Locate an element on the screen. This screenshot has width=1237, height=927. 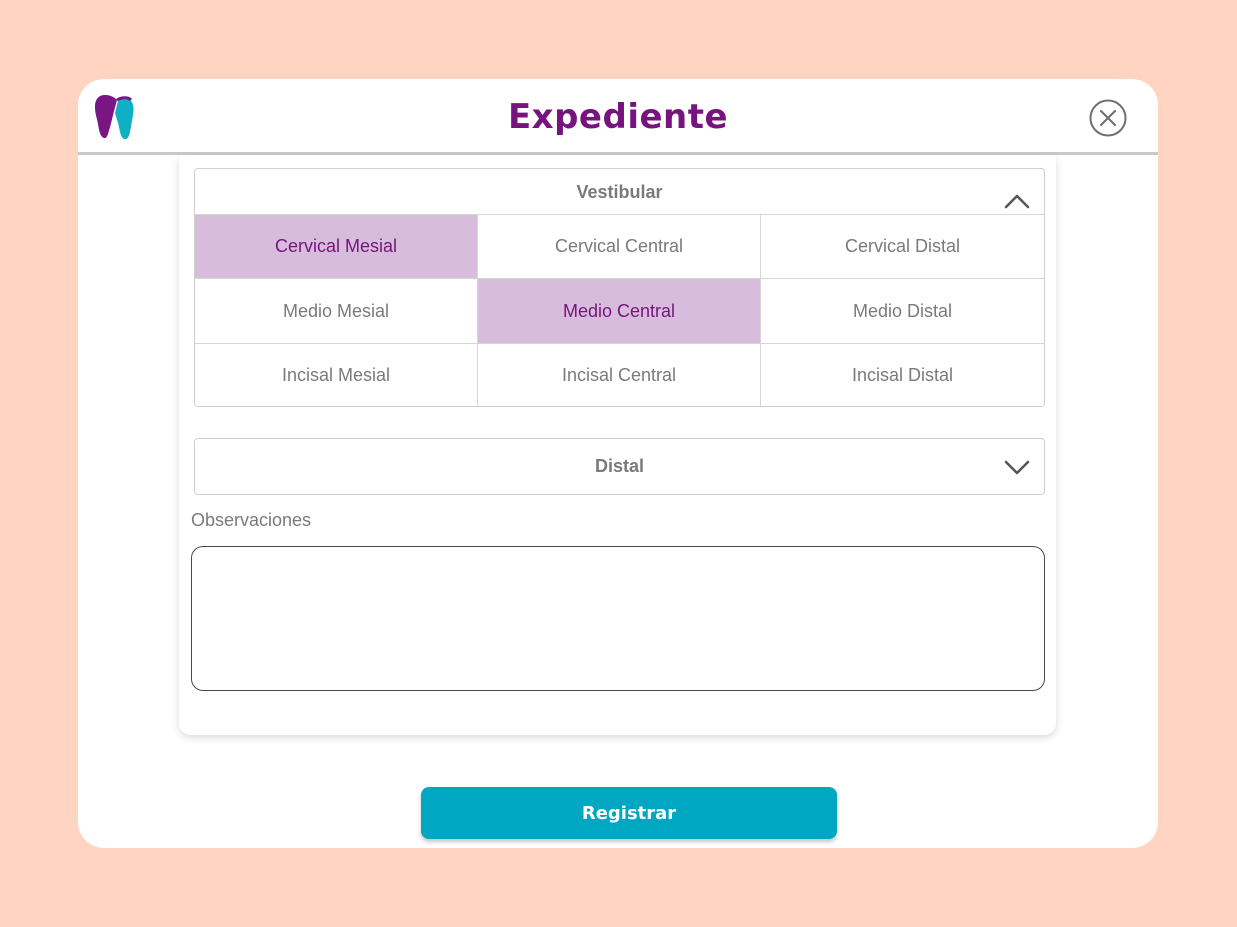
distal-title: Distal is located at coordinates (619, 466).